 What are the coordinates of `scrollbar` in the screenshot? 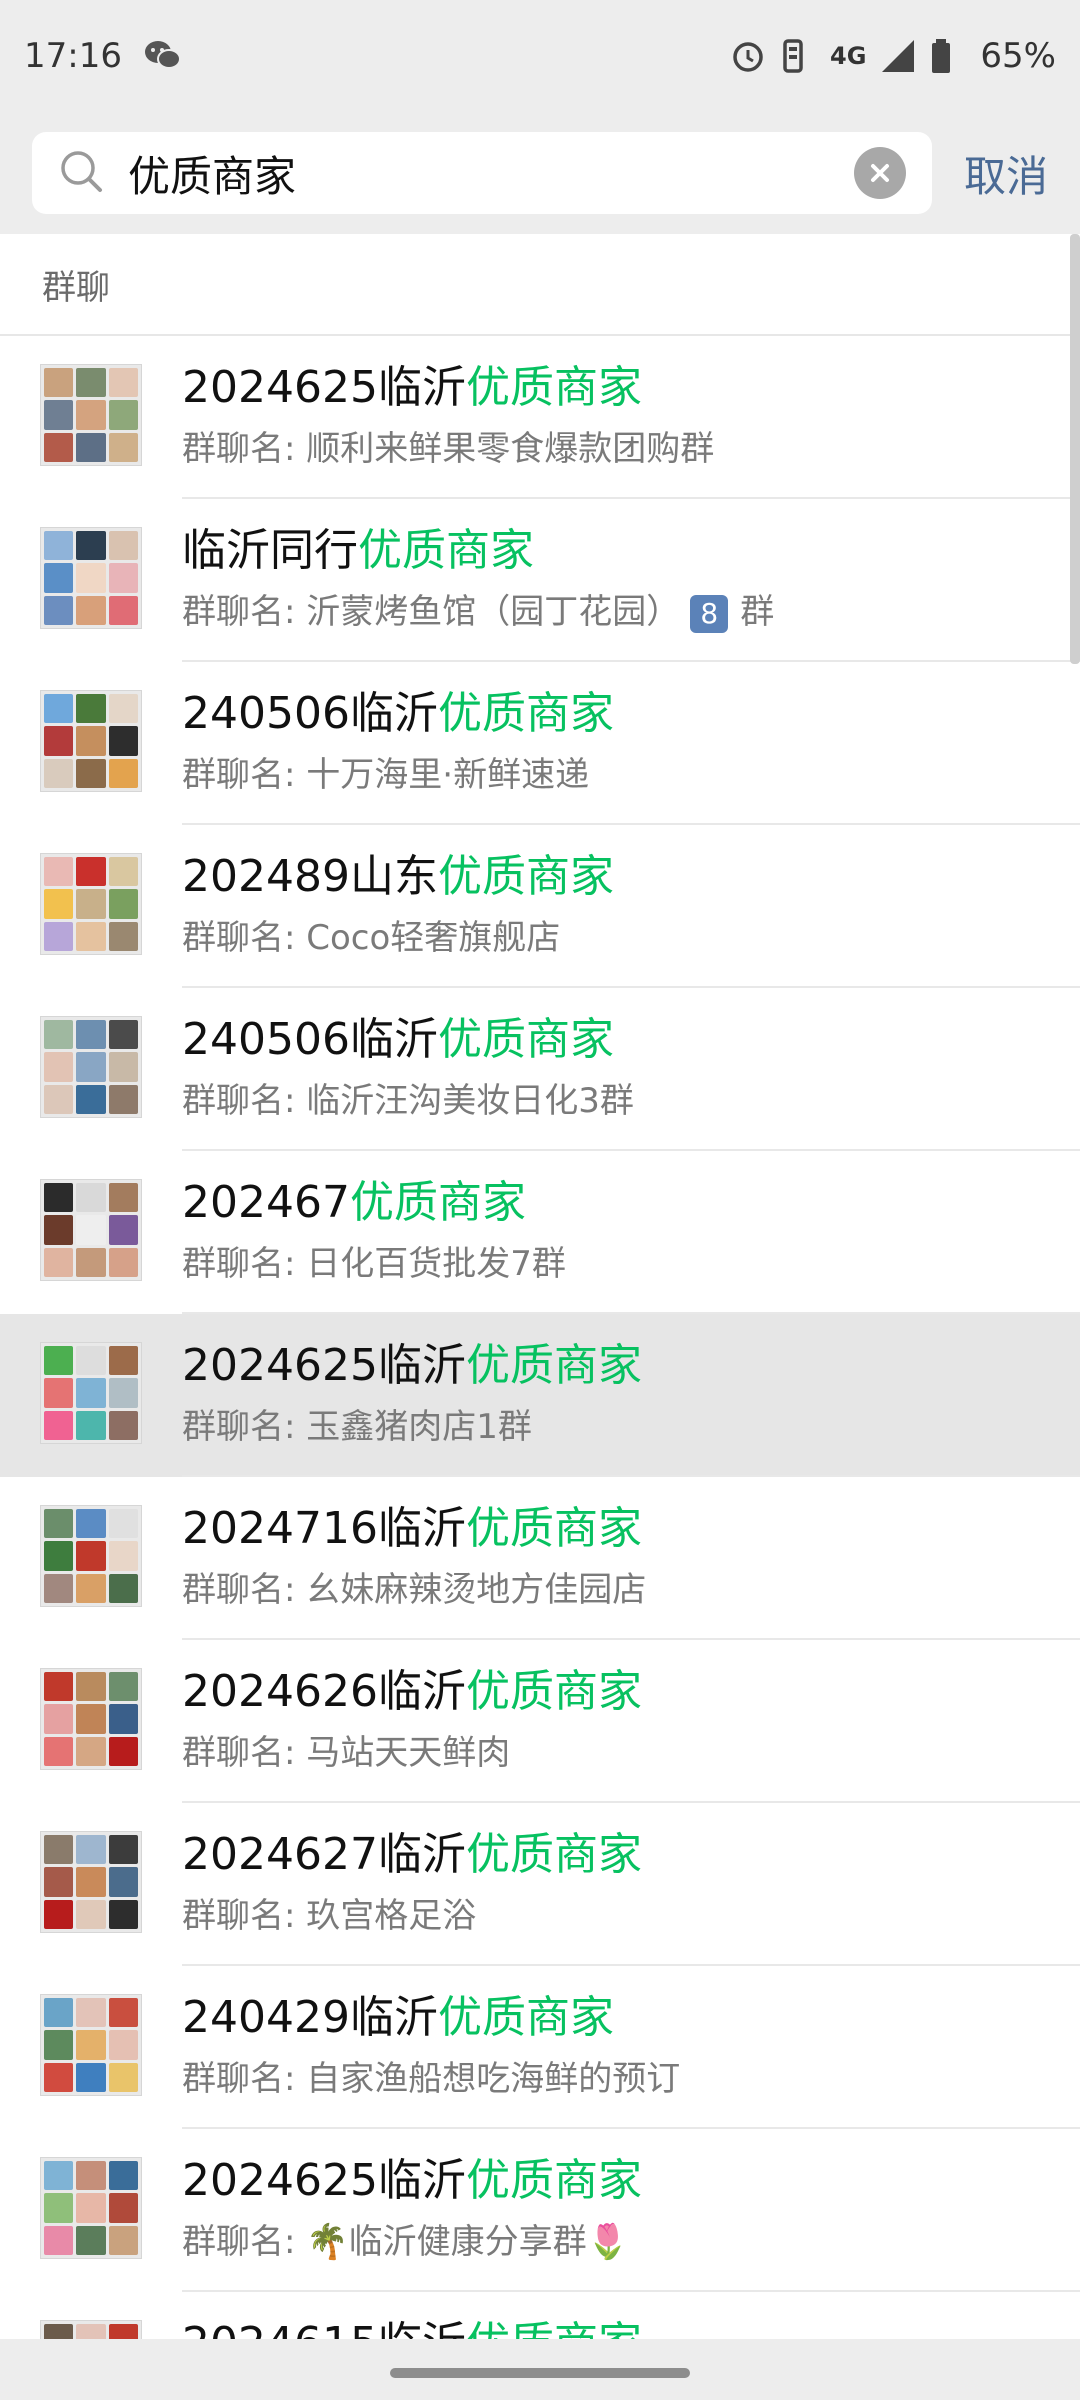 It's located at (1075, 449).